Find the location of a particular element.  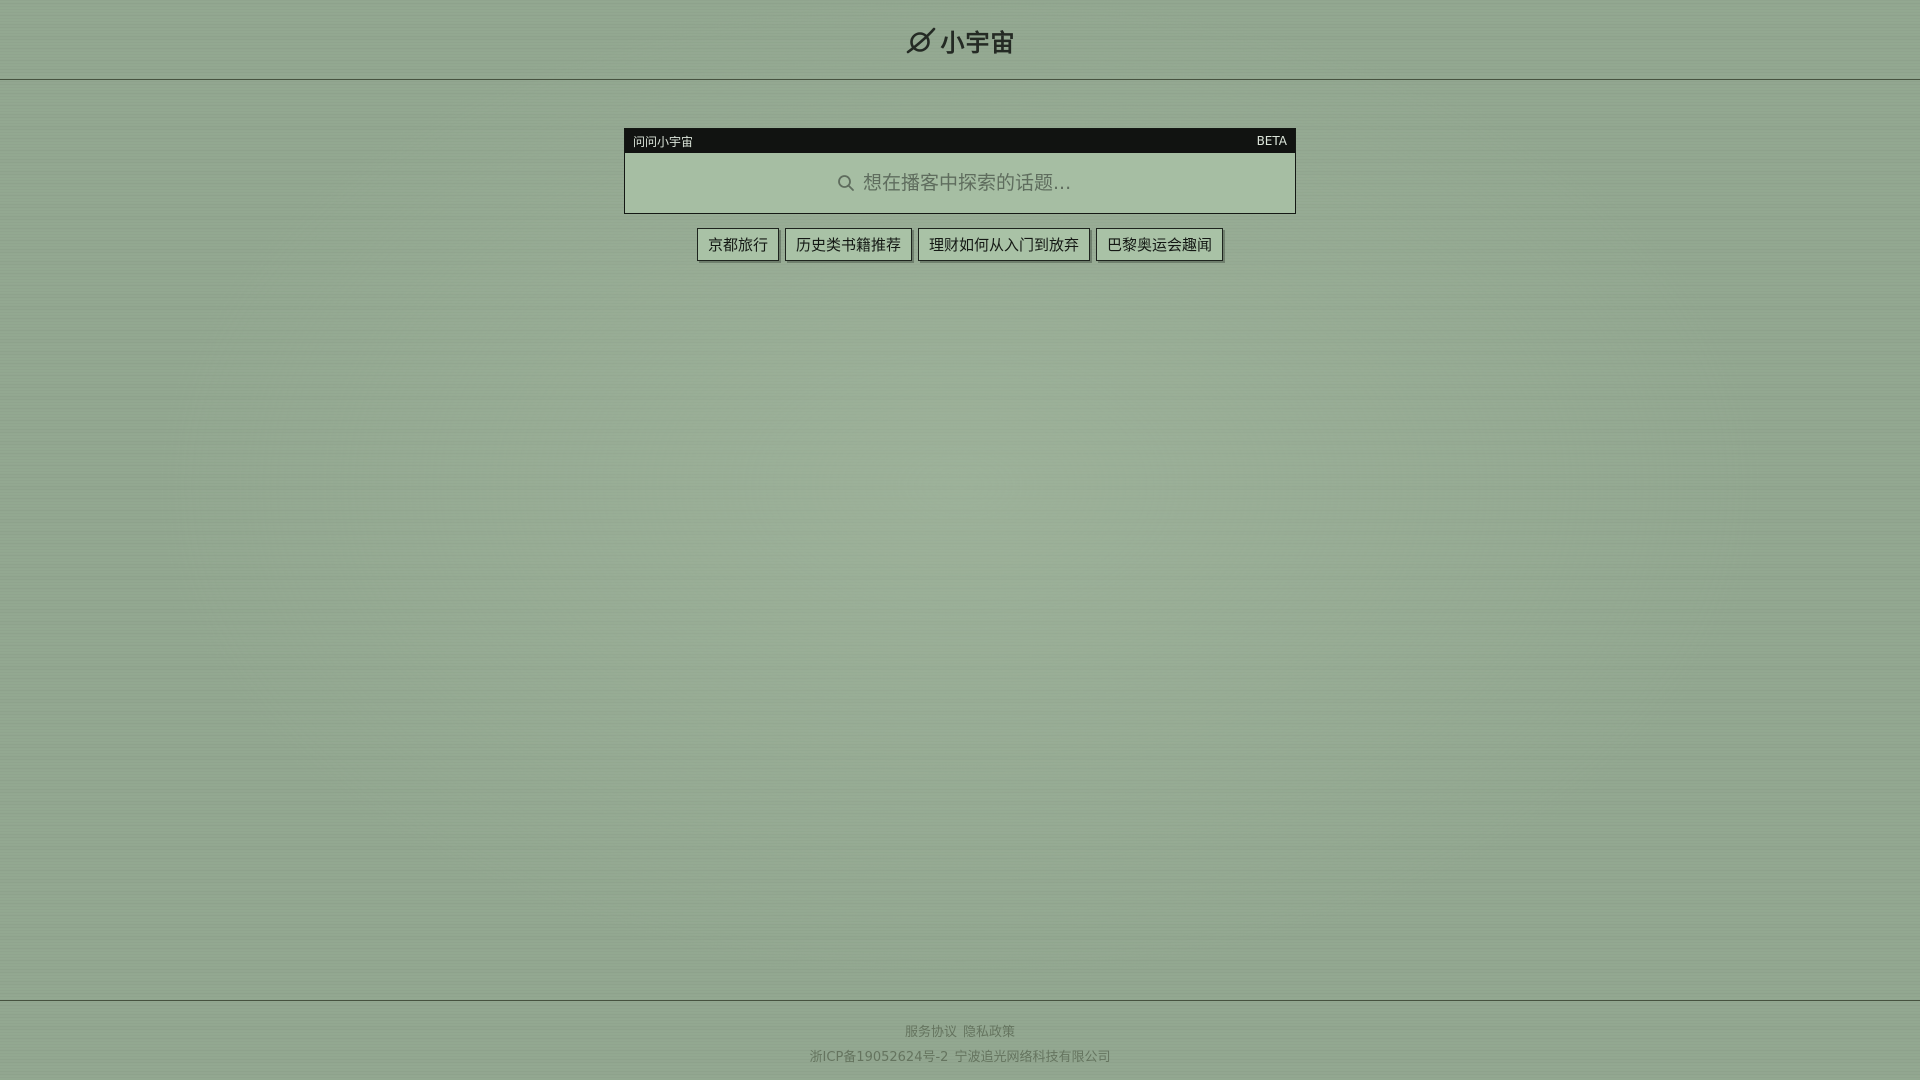

footer-legal: 浙ICP备19052624号-2 宁波追光网络科技有限公司 is located at coordinates (960, 1055).